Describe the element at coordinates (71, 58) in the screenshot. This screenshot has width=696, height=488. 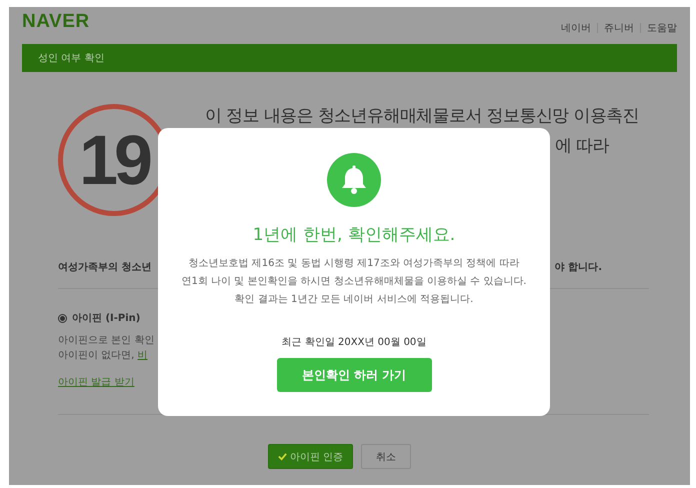
I see `page-title: 성인 여부 확인` at that location.